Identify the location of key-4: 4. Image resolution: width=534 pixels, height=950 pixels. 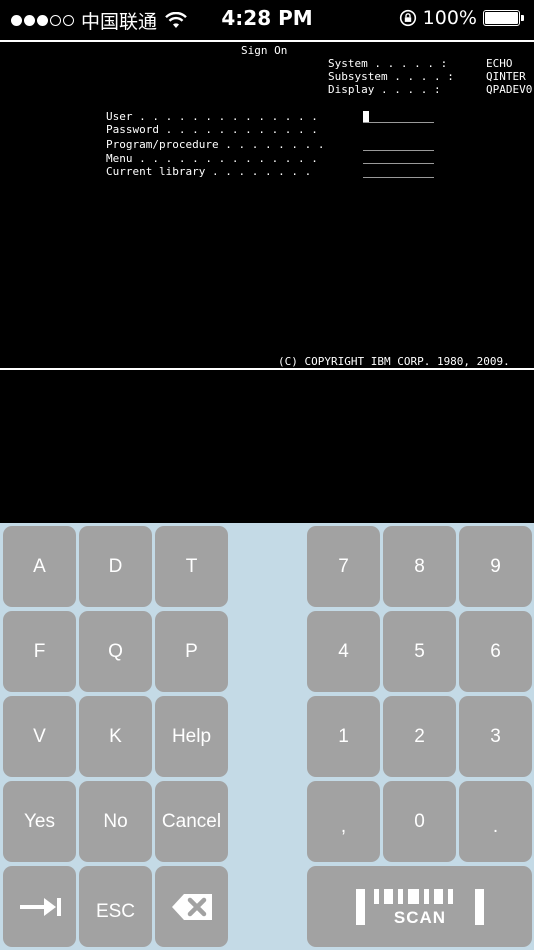
(343, 651).